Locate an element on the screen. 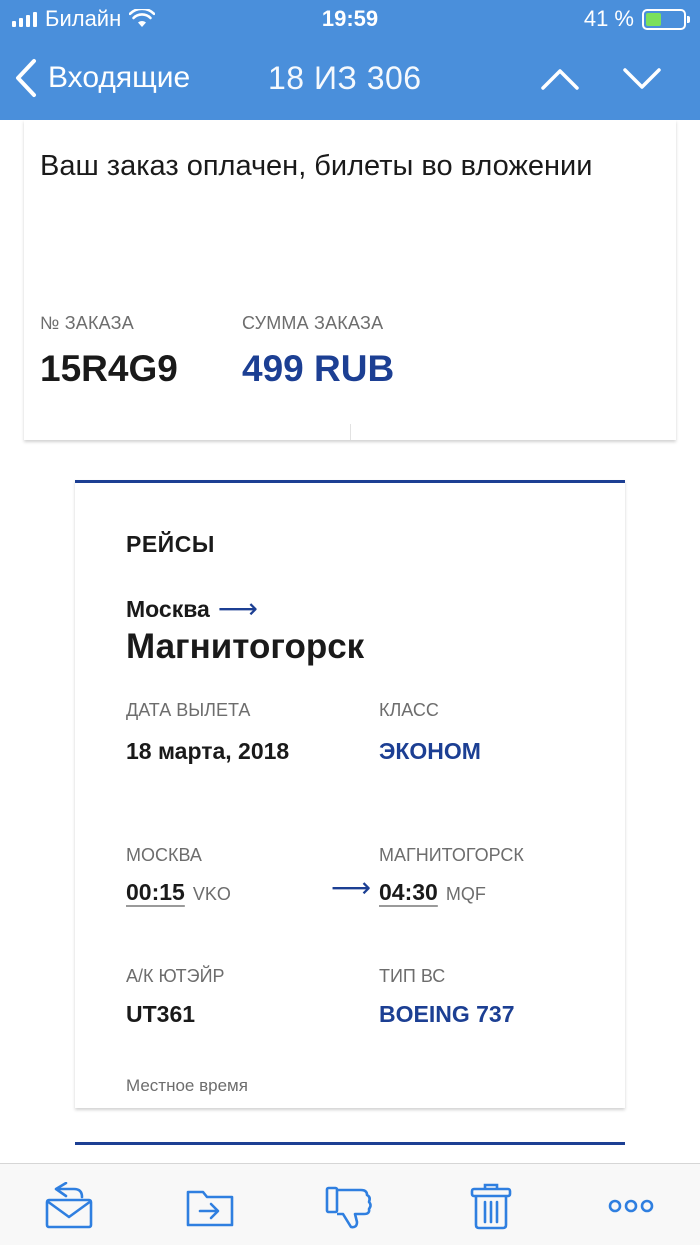  order-sum: 499 RUB is located at coordinates (318, 368).